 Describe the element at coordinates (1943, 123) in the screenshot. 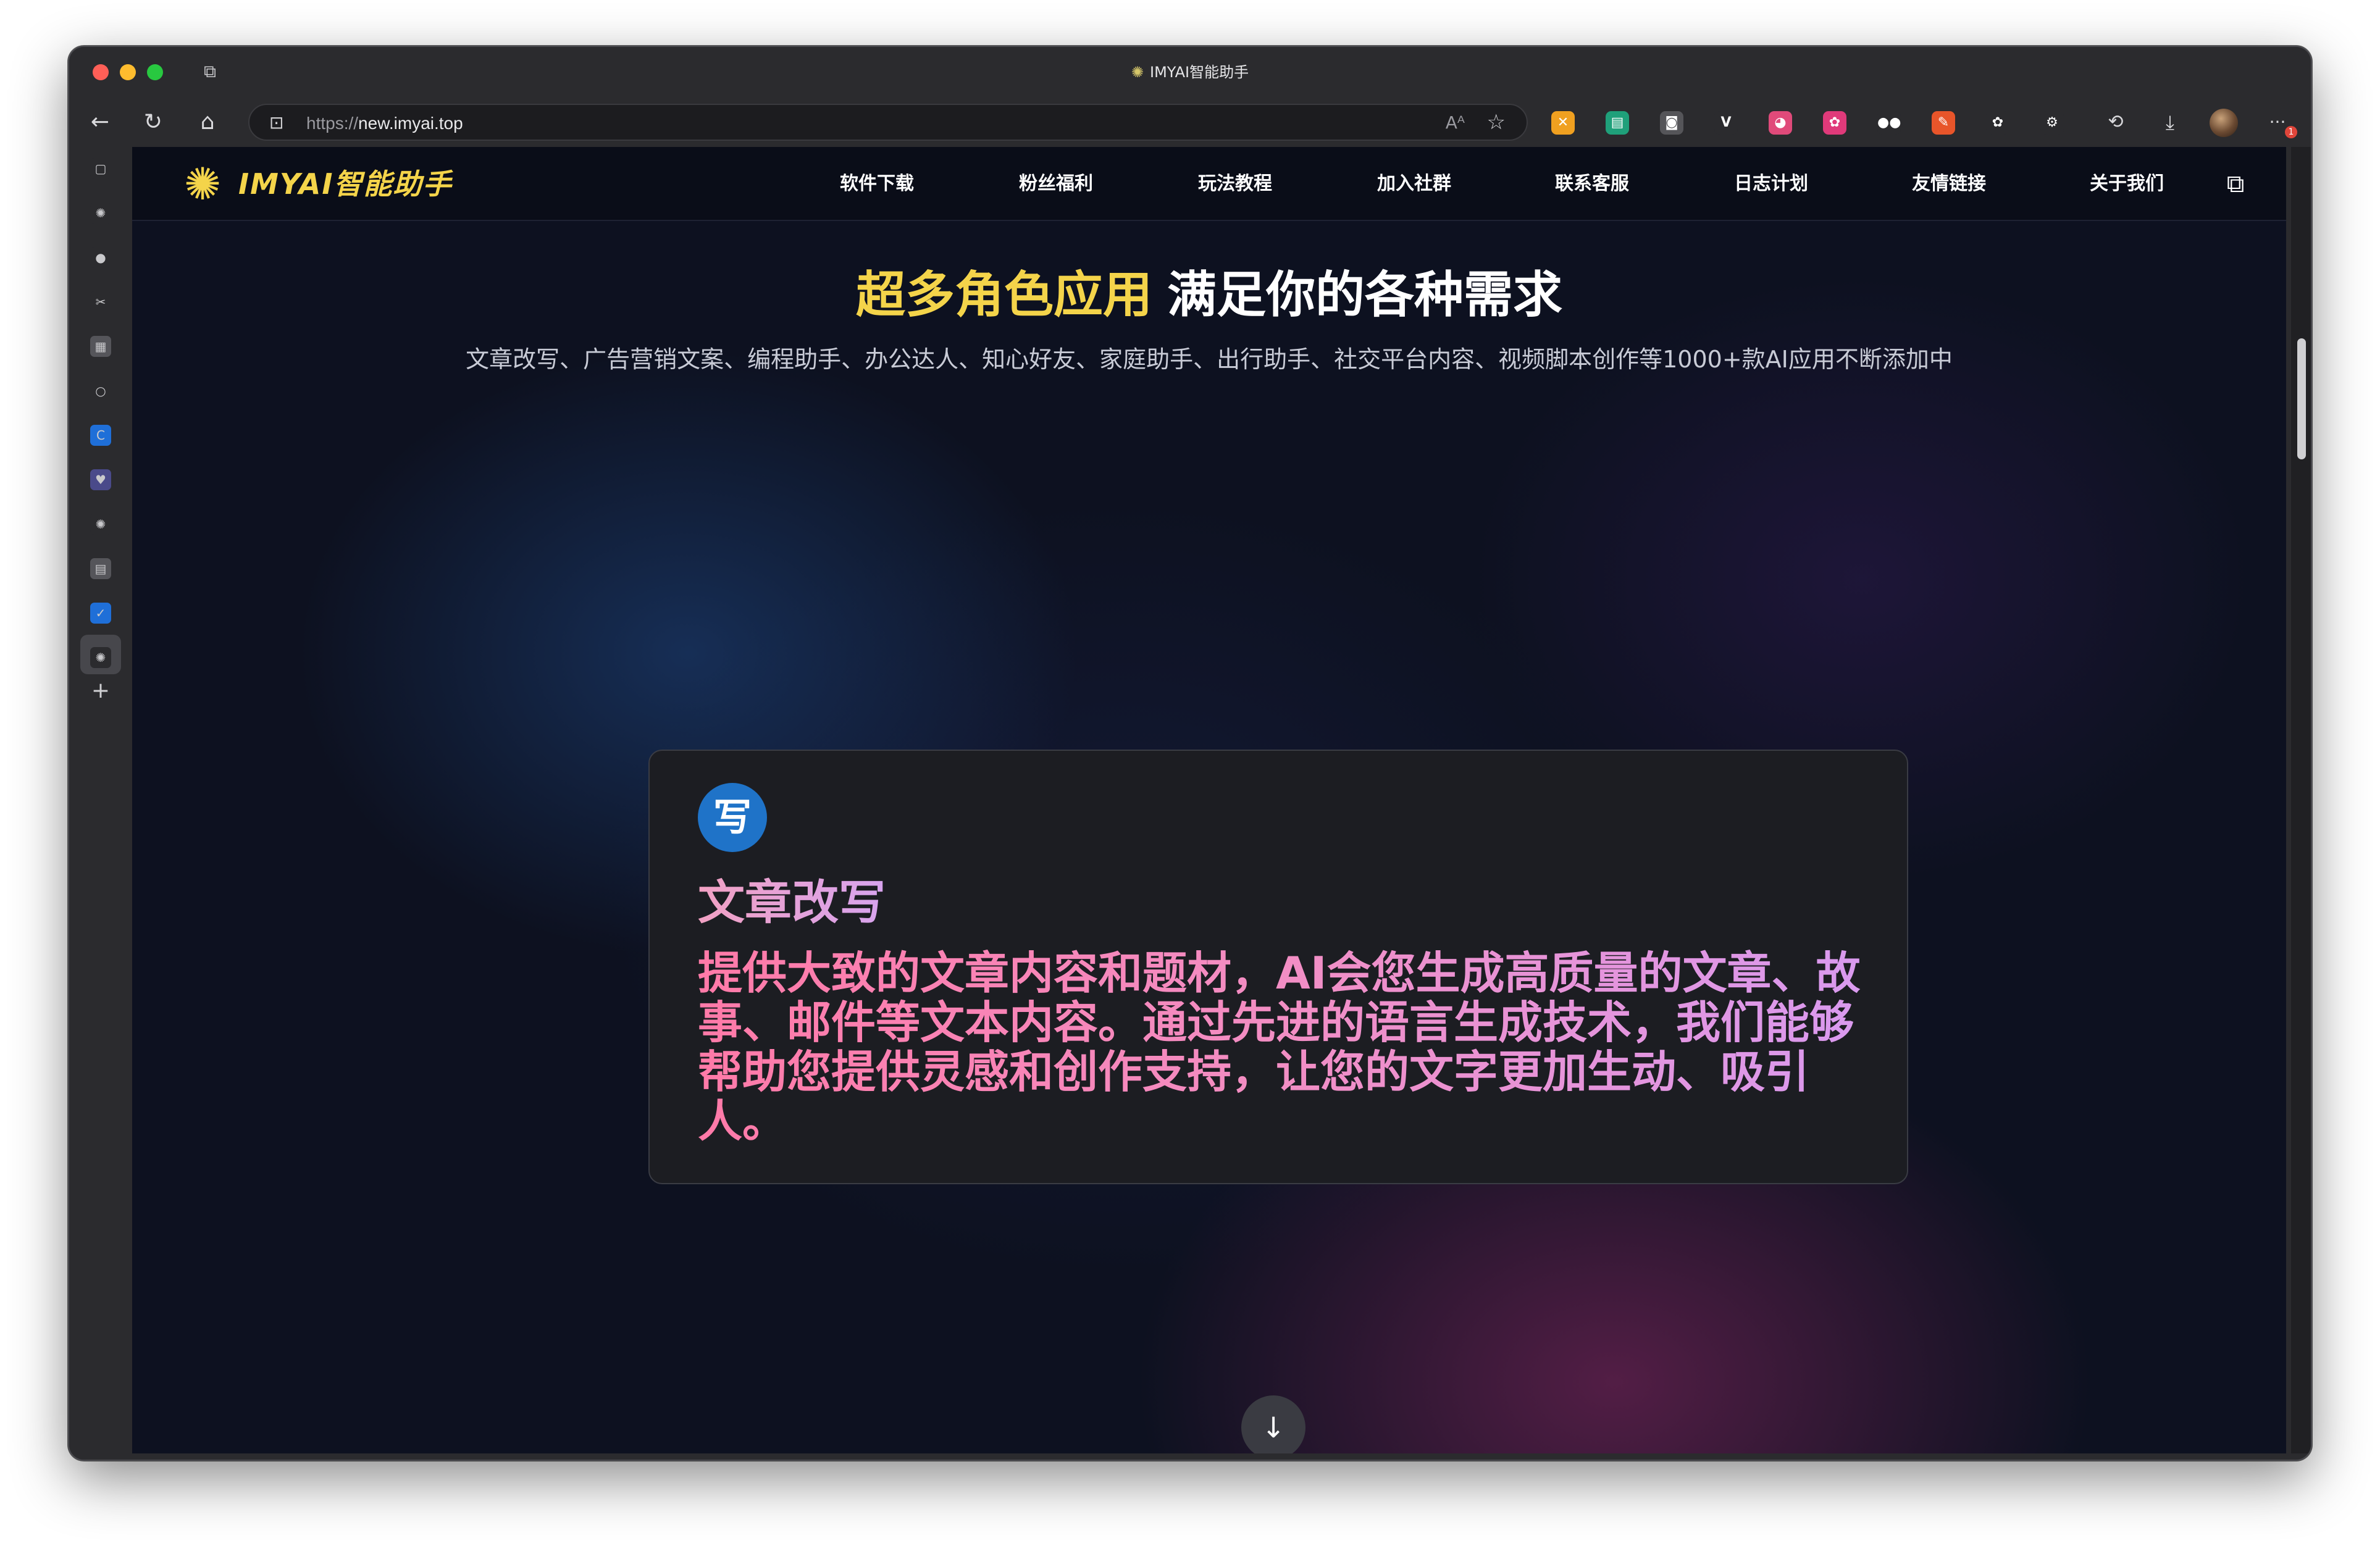

I see `extension-8-icon: ✎` at that location.